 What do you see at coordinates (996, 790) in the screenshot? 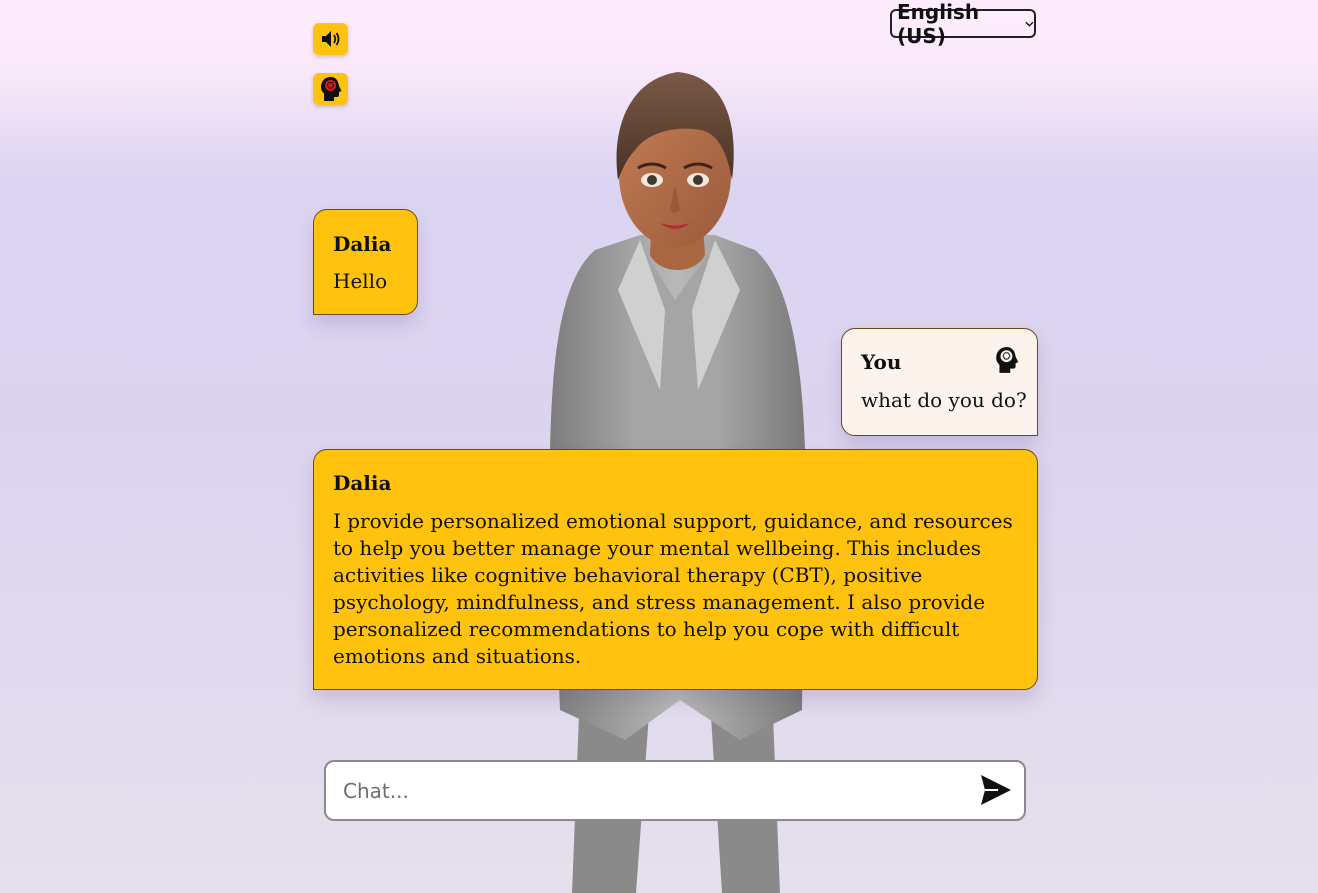
I see `send-icon` at bounding box center [996, 790].